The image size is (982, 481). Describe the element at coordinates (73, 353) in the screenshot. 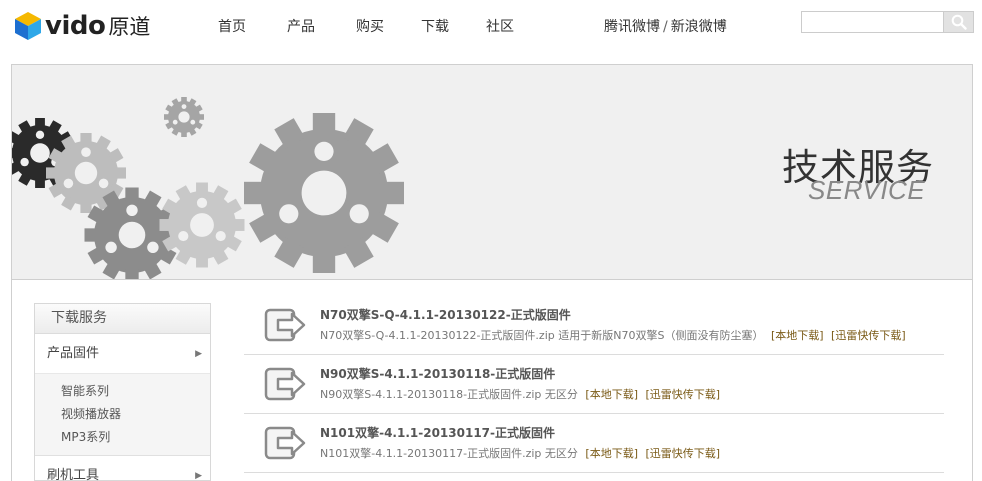

I see `sidebar-item-label: 产品固件` at that location.